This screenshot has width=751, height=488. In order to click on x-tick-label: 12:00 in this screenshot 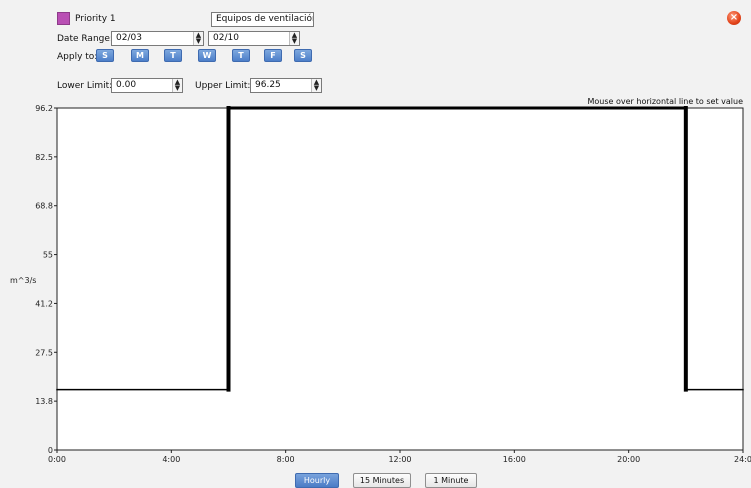, I will do `click(399, 459)`.